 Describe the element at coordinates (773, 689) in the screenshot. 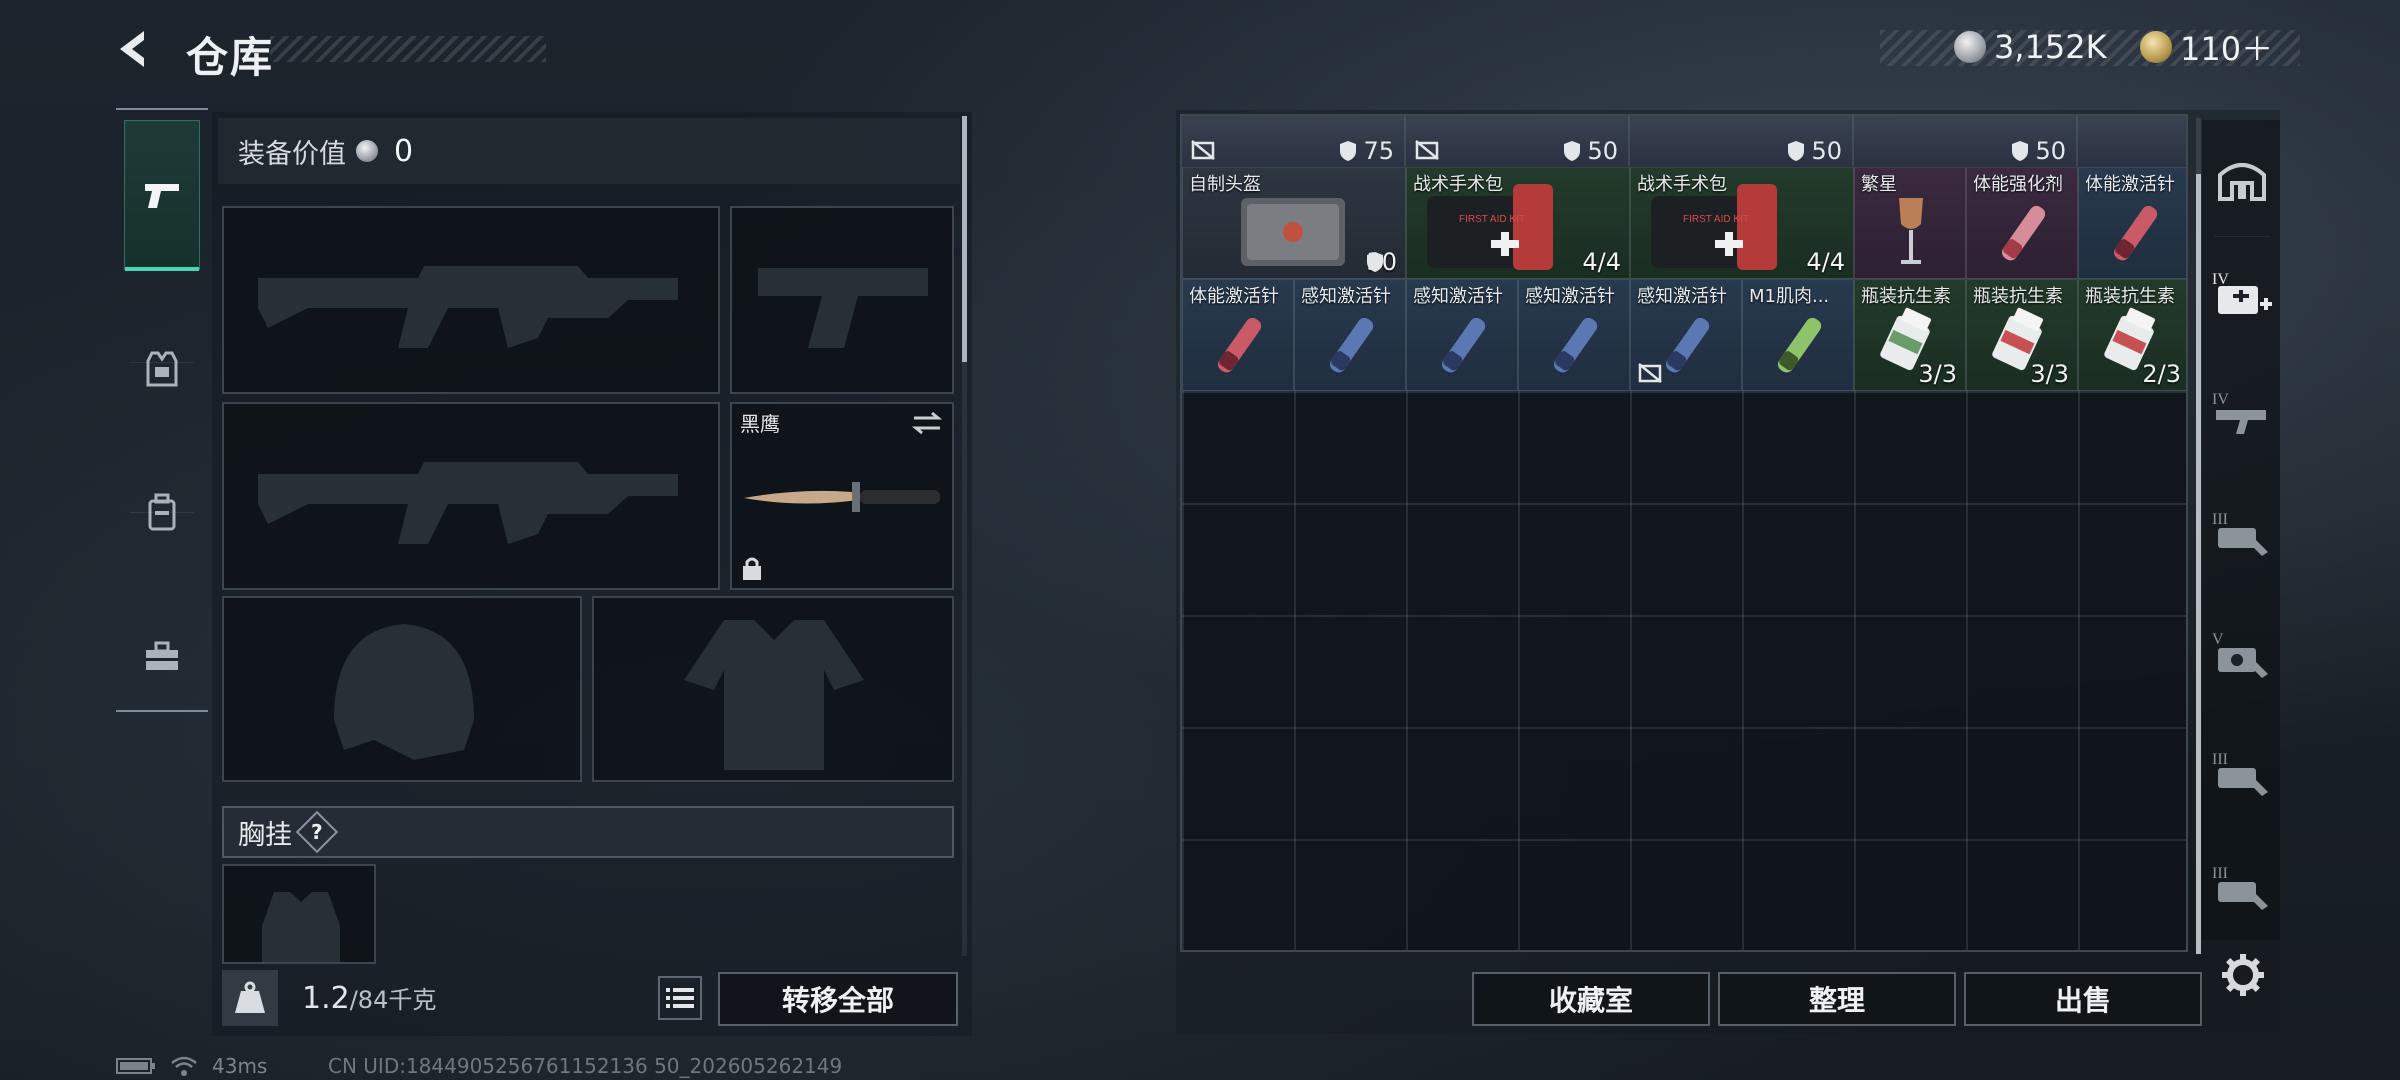

I see `body-armor-slot` at that location.